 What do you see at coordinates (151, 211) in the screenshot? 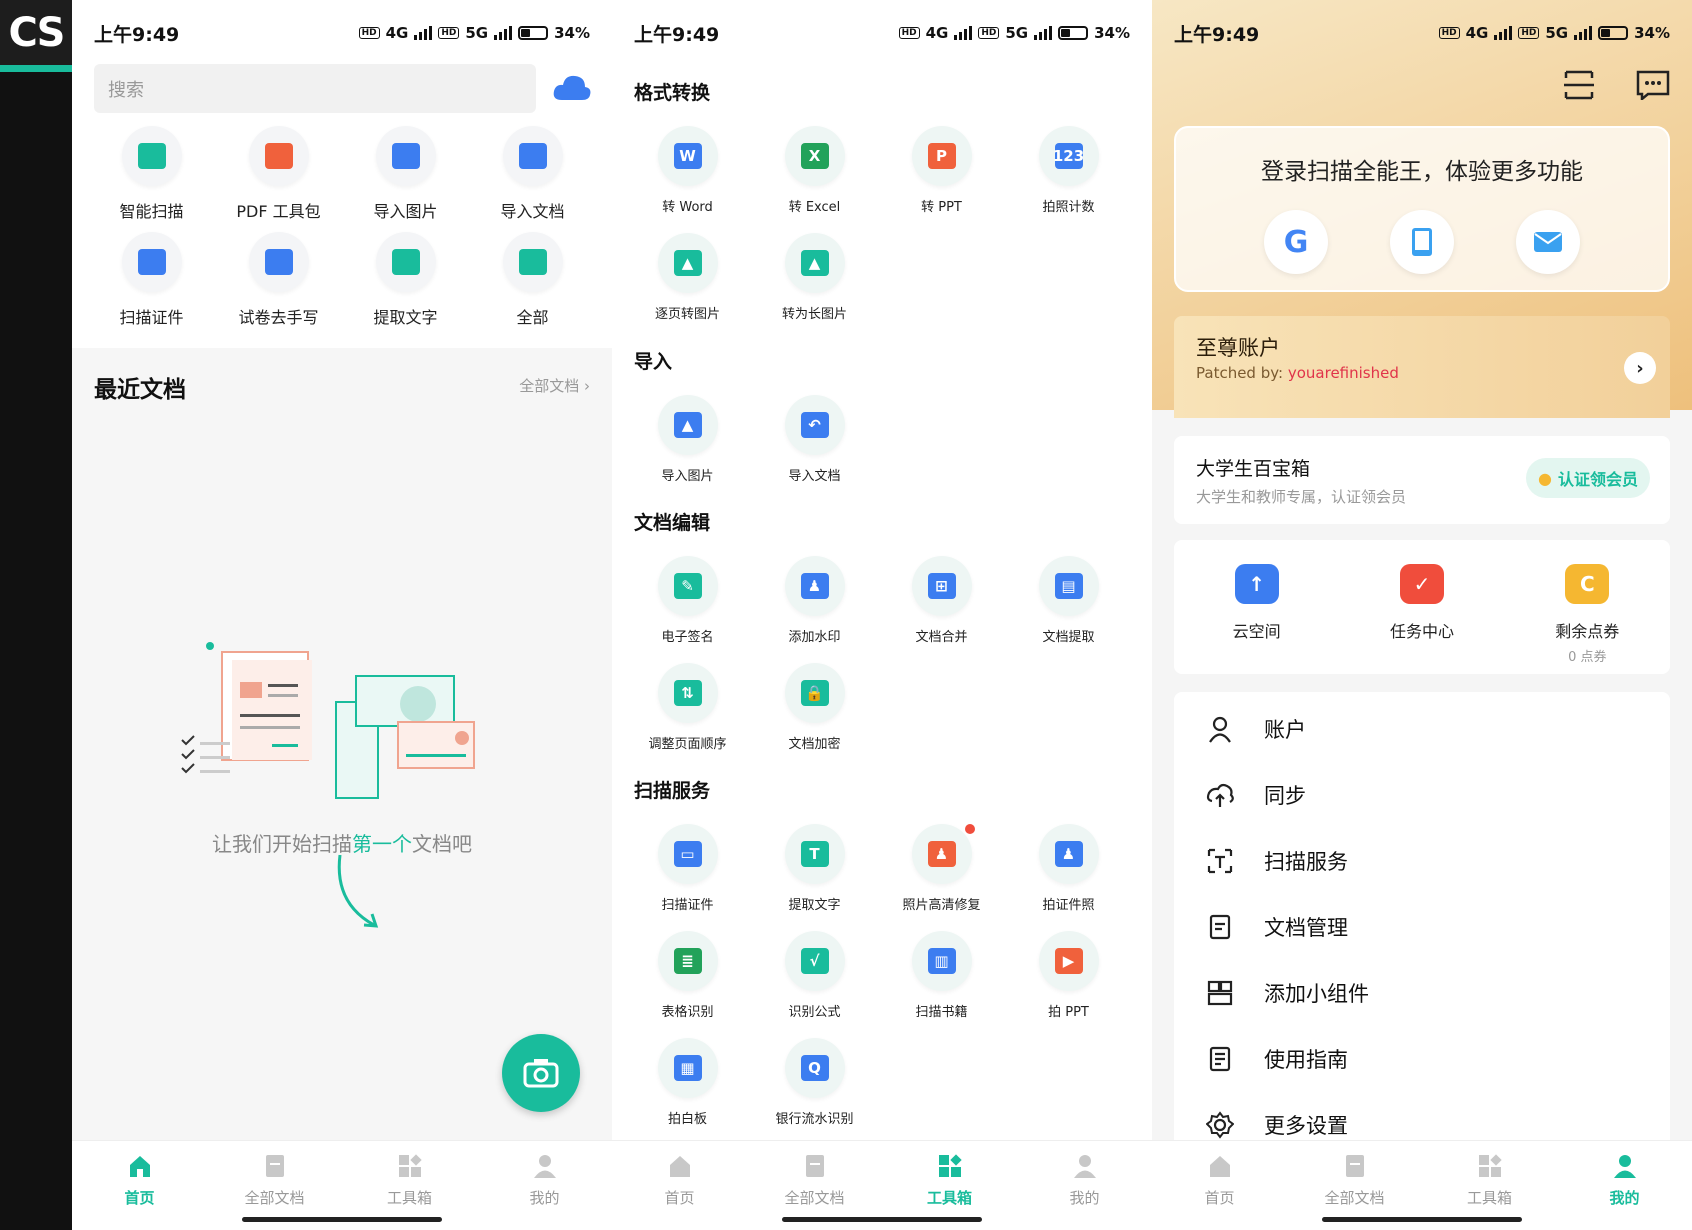
I see `tool-label: 智能扫描` at bounding box center [151, 211].